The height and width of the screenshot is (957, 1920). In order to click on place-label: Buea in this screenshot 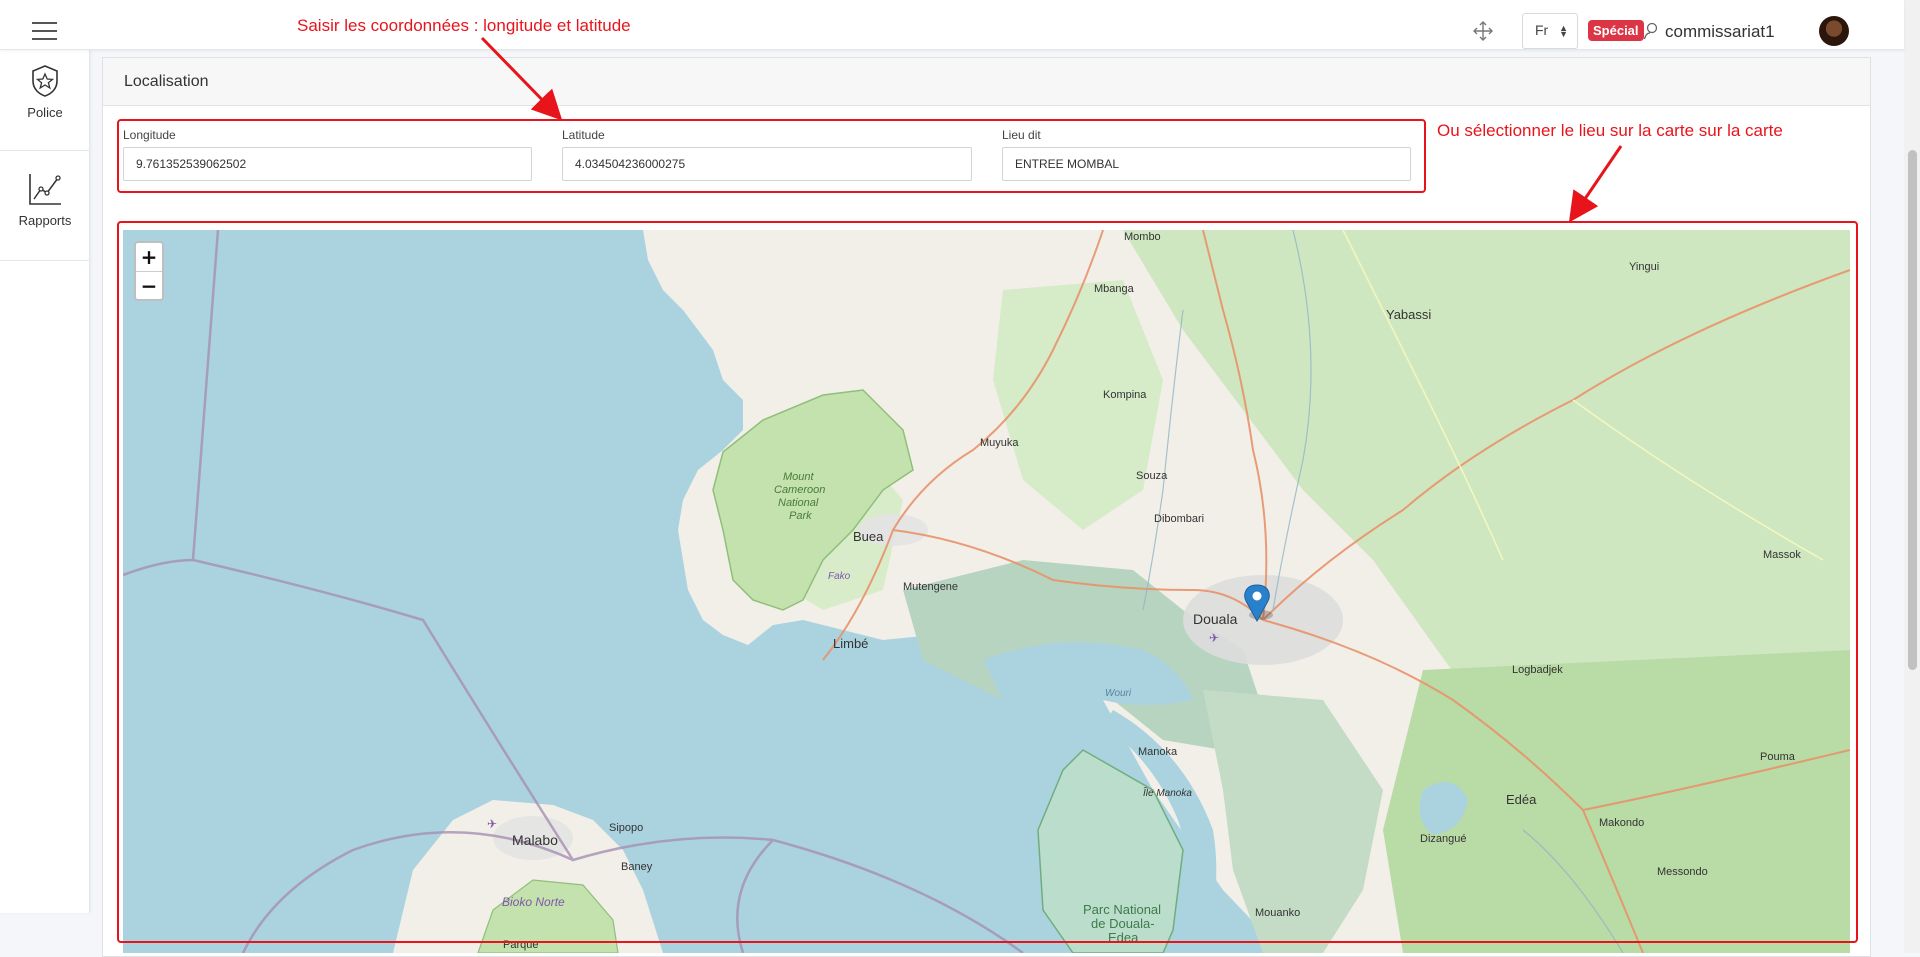, I will do `click(868, 536)`.